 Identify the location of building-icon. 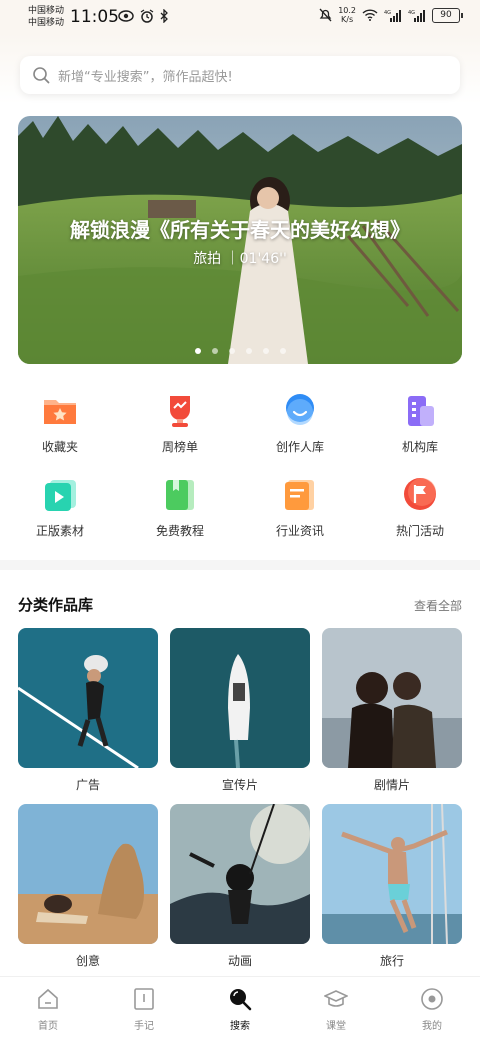
(421, 411).